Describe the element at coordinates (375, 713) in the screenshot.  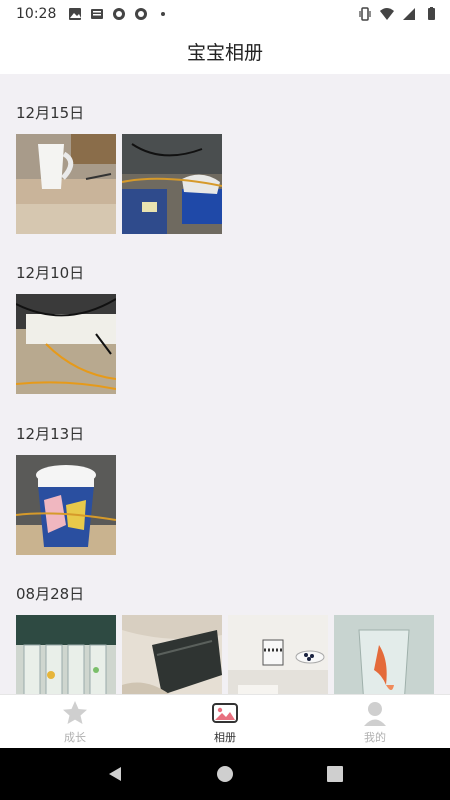
I see `profile-icon` at that location.